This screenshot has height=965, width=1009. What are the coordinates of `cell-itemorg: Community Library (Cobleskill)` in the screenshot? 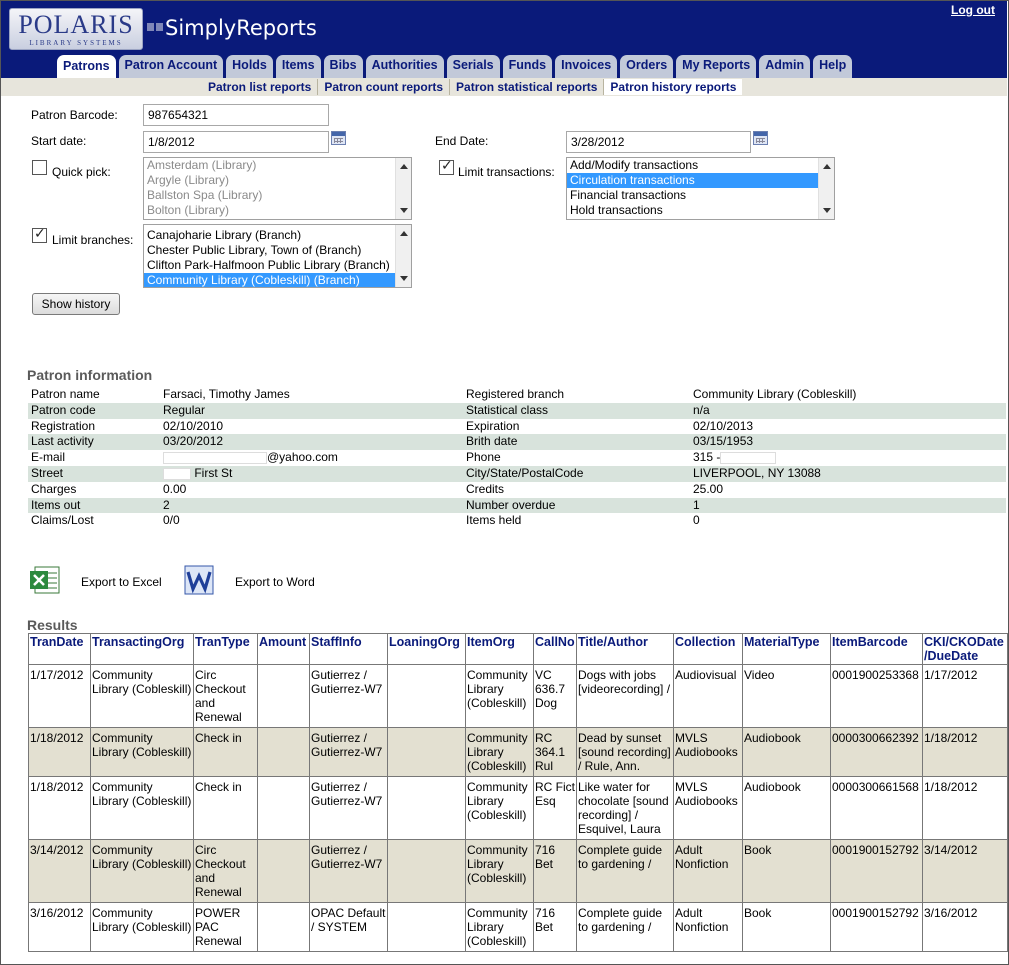 It's located at (499, 871).